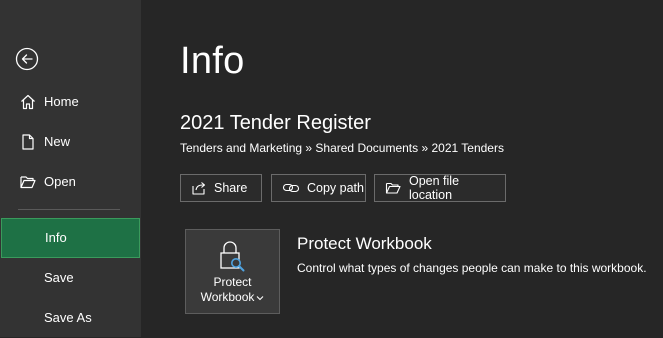 The image size is (663, 338). Describe the element at coordinates (199, 188) in the screenshot. I see `share-icon` at that location.